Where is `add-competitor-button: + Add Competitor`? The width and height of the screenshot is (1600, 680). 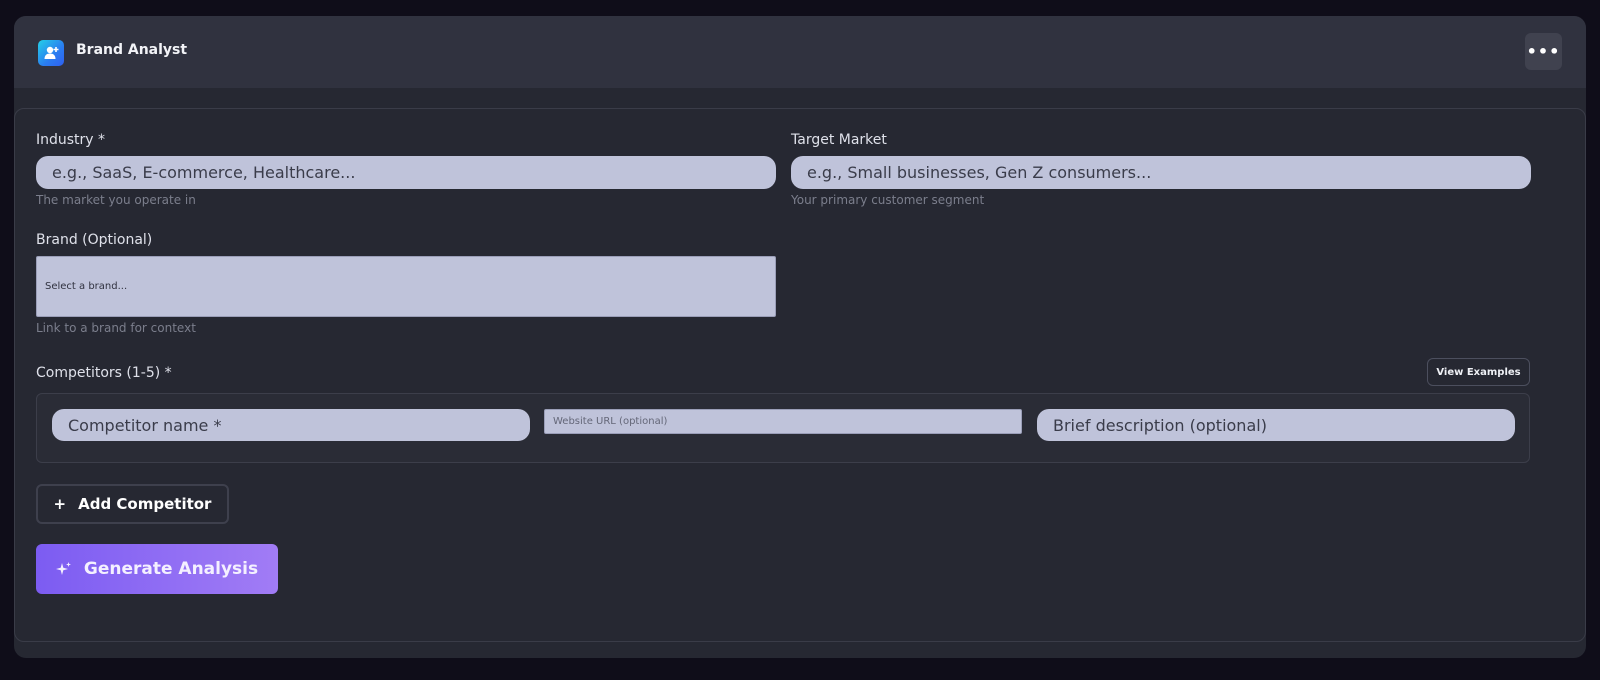
add-competitor-button: + Add Competitor is located at coordinates (132, 504).